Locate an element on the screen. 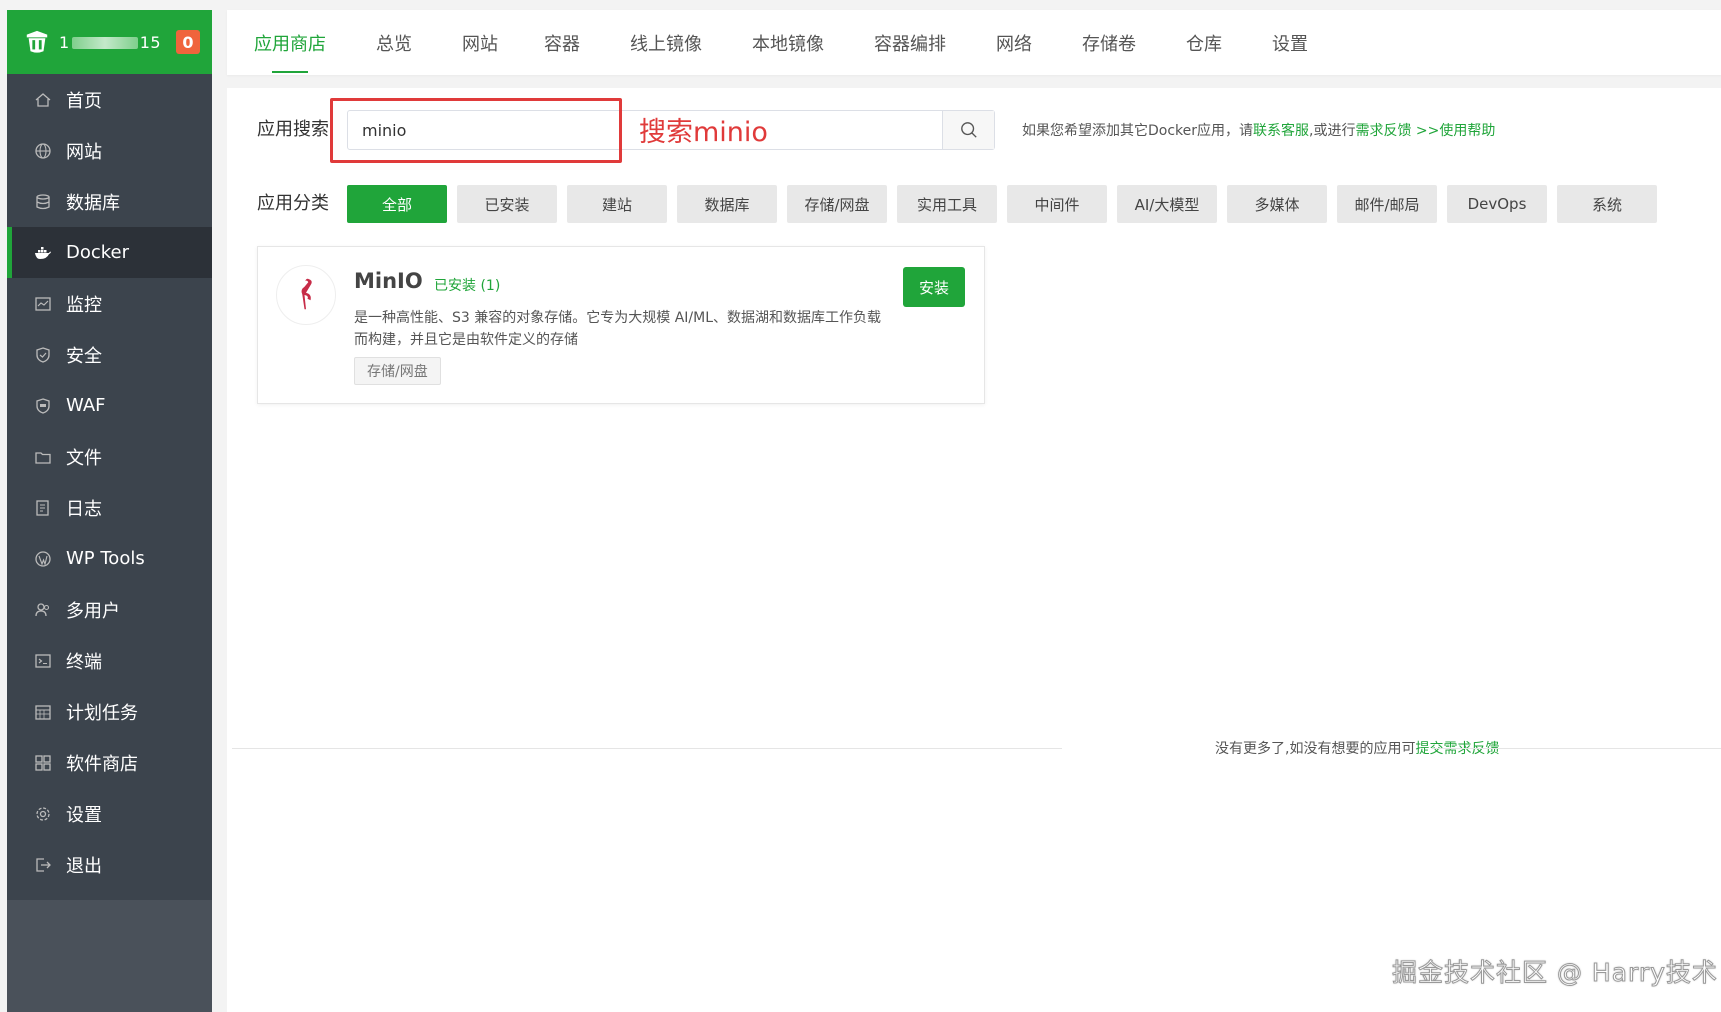 This screenshot has width=1721, height=1012. tab-6: 容器编排 is located at coordinates (910, 42).